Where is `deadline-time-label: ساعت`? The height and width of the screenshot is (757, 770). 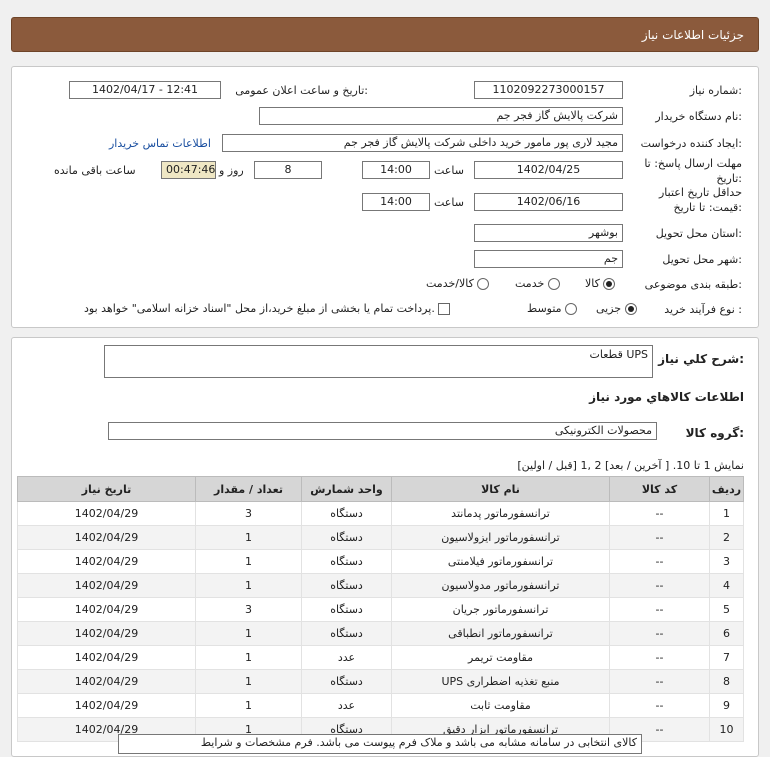 deadline-time-label: ساعت is located at coordinates (449, 170).